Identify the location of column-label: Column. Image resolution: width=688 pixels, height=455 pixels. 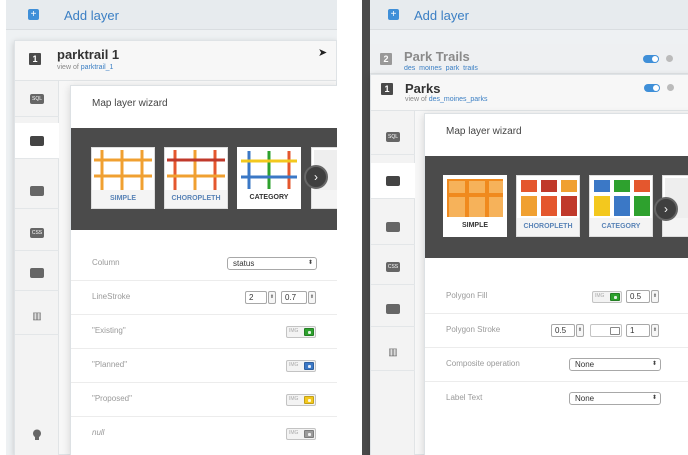
(106, 262).